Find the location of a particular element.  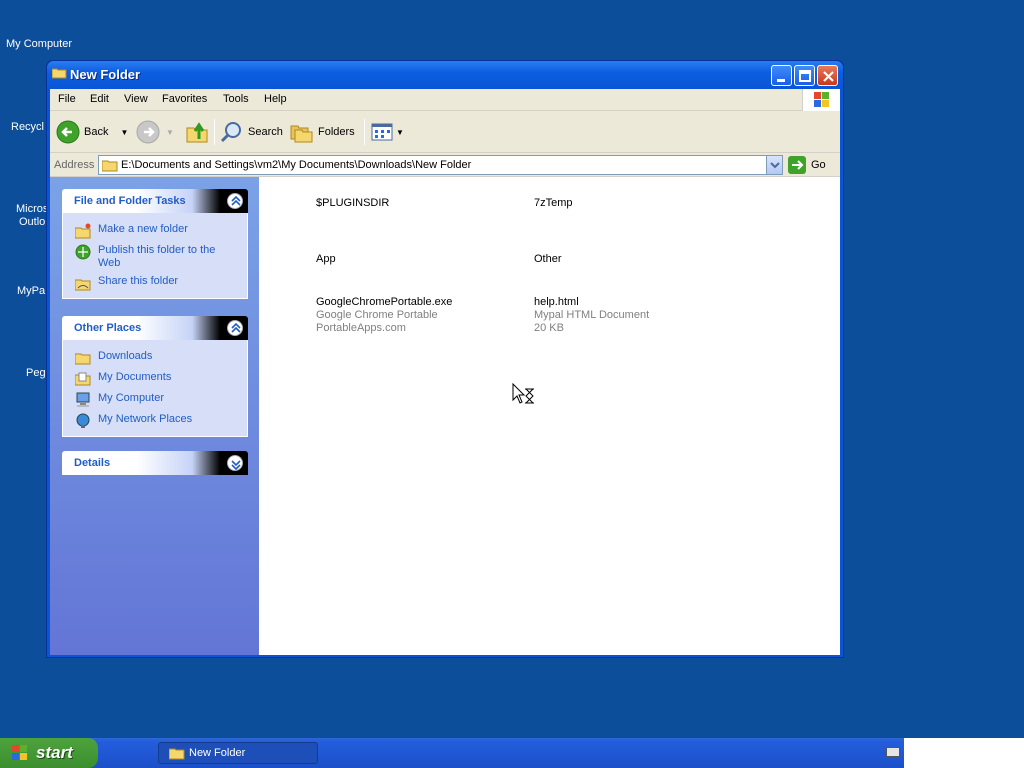

task-make-new-folder: Make a new folder is located at coordinates (155, 231).